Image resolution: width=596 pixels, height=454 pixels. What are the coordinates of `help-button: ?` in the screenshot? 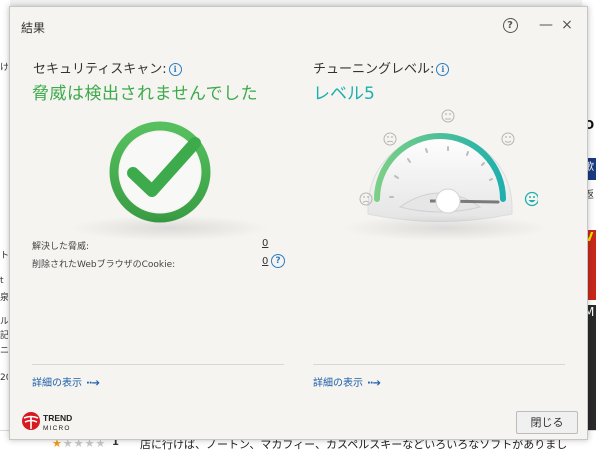 It's located at (510, 25).